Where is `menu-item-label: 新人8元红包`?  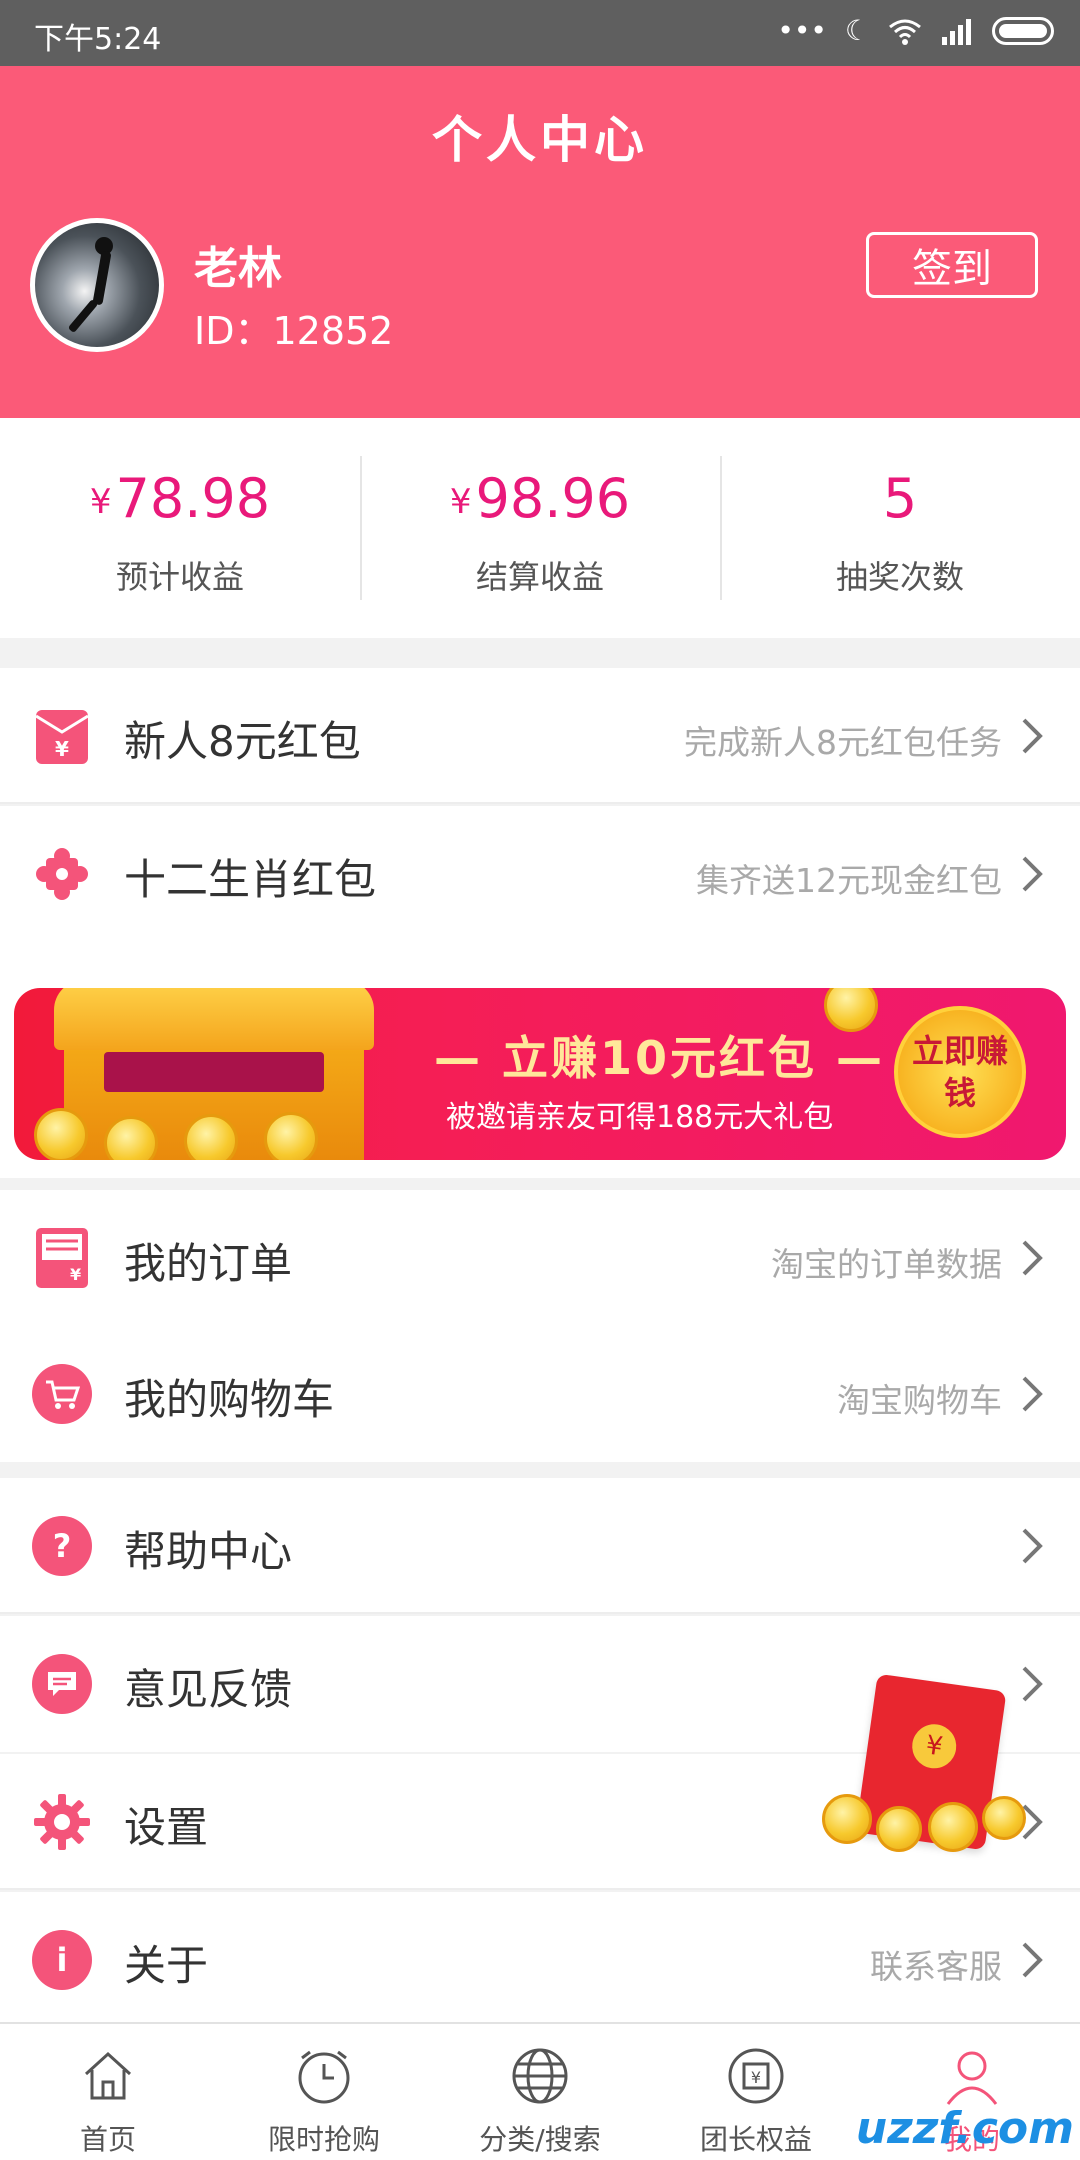
menu-item-label: 新人8元红包 is located at coordinates (242, 741).